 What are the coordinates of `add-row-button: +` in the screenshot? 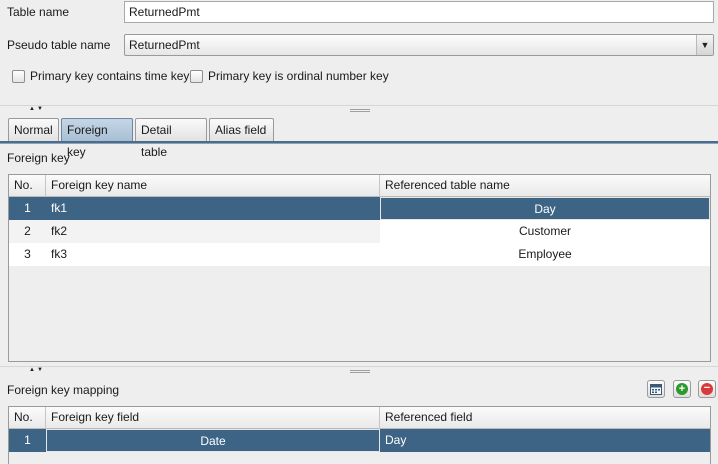 It's located at (682, 389).